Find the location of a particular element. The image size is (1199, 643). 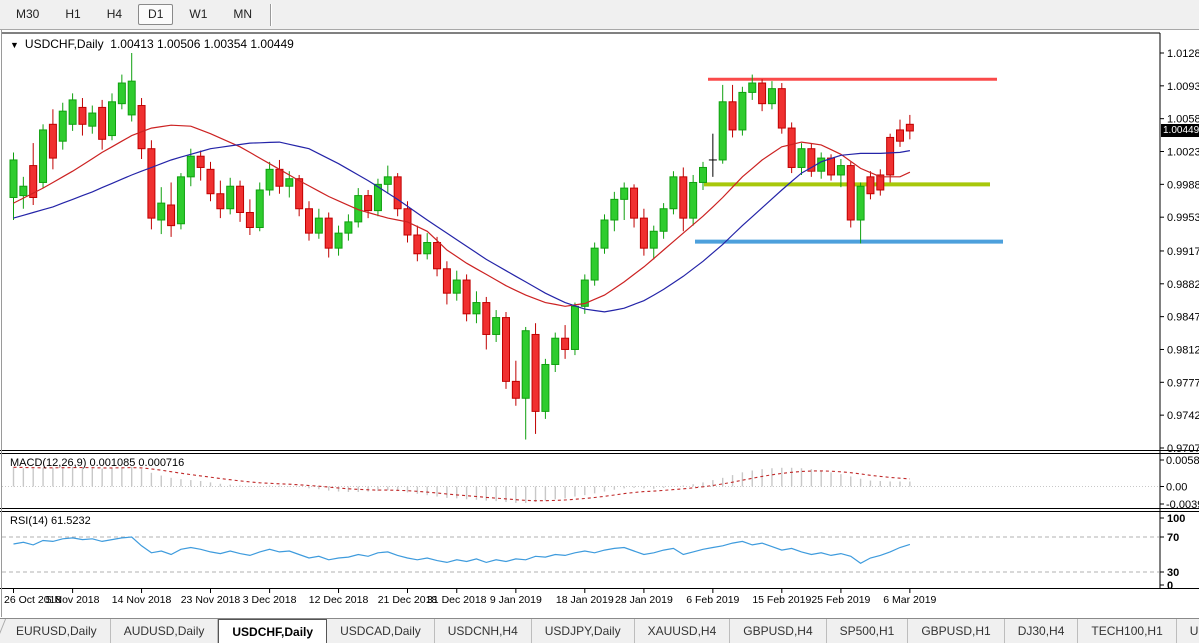

price-axis-label: 0.98820 is located at coordinates (1183, 285).